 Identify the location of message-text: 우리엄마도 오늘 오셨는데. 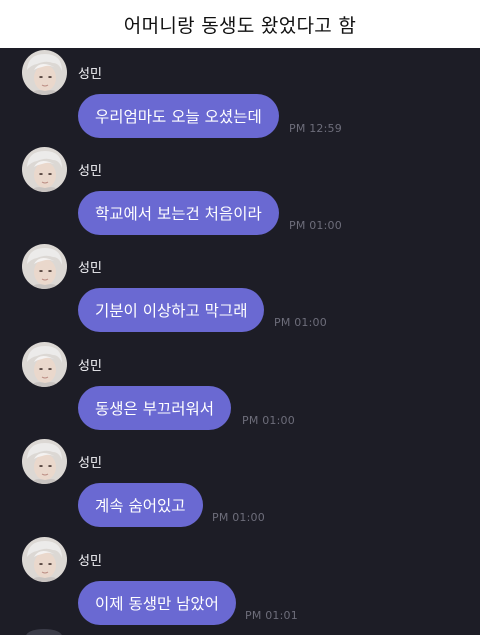
(178, 117).